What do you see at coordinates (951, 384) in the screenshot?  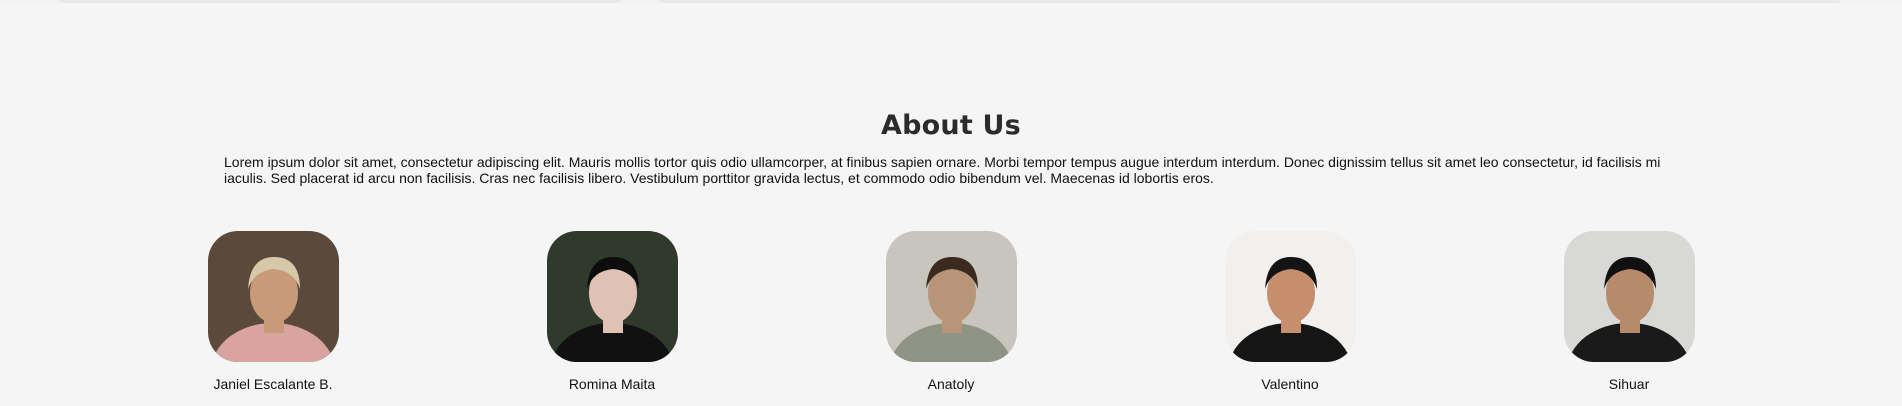 I see `member-name: Anatoly` at bounding box center [951, 384].